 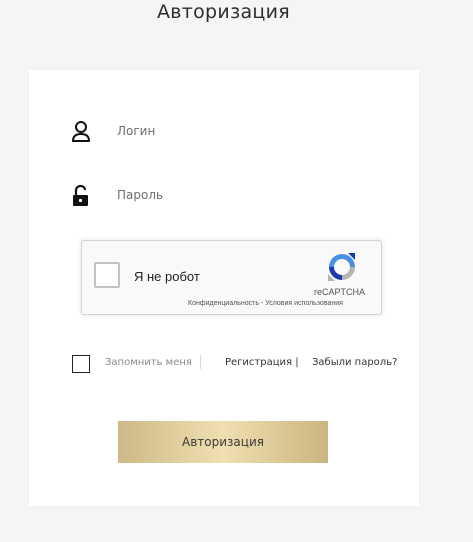 I want to click on page-title: Авторизация, so click(x=223, y=12).